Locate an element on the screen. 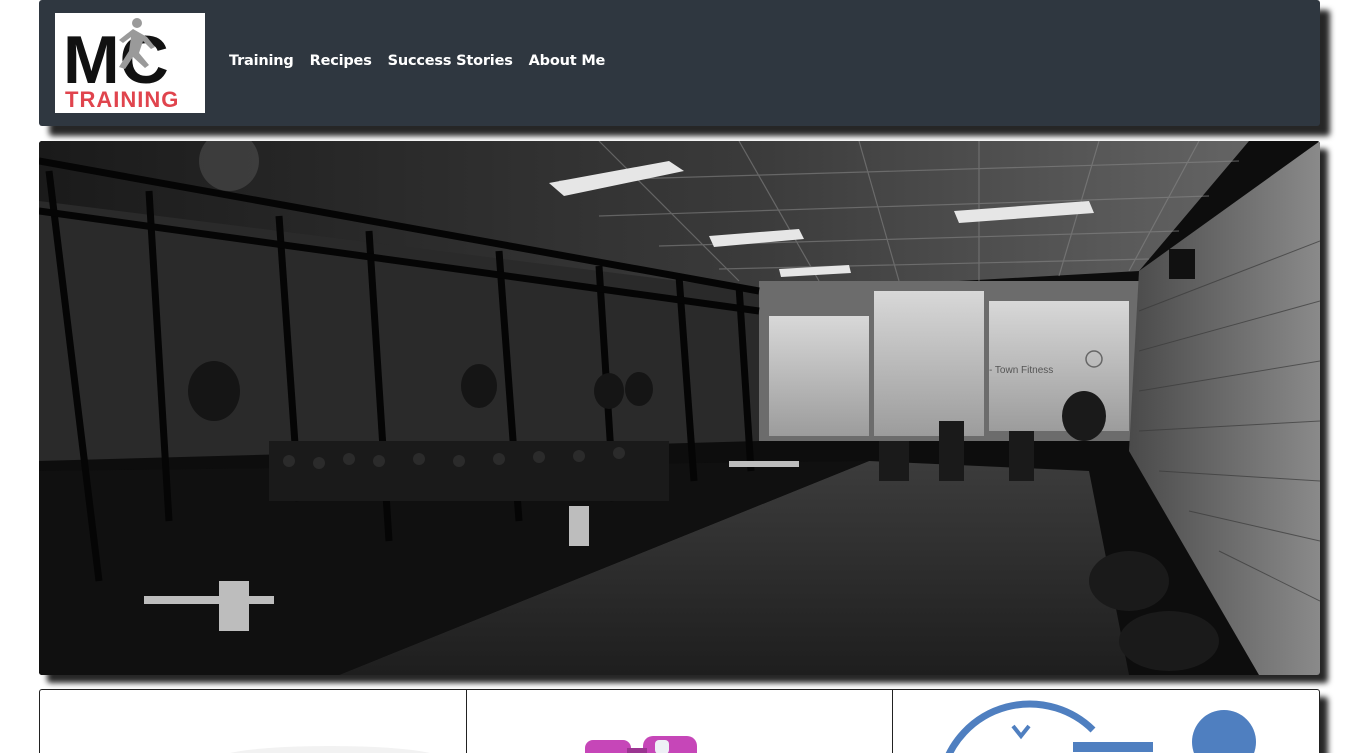 This screenshot has width=1349, height=753. nav-training: Training is located at coordinates (261, 61).